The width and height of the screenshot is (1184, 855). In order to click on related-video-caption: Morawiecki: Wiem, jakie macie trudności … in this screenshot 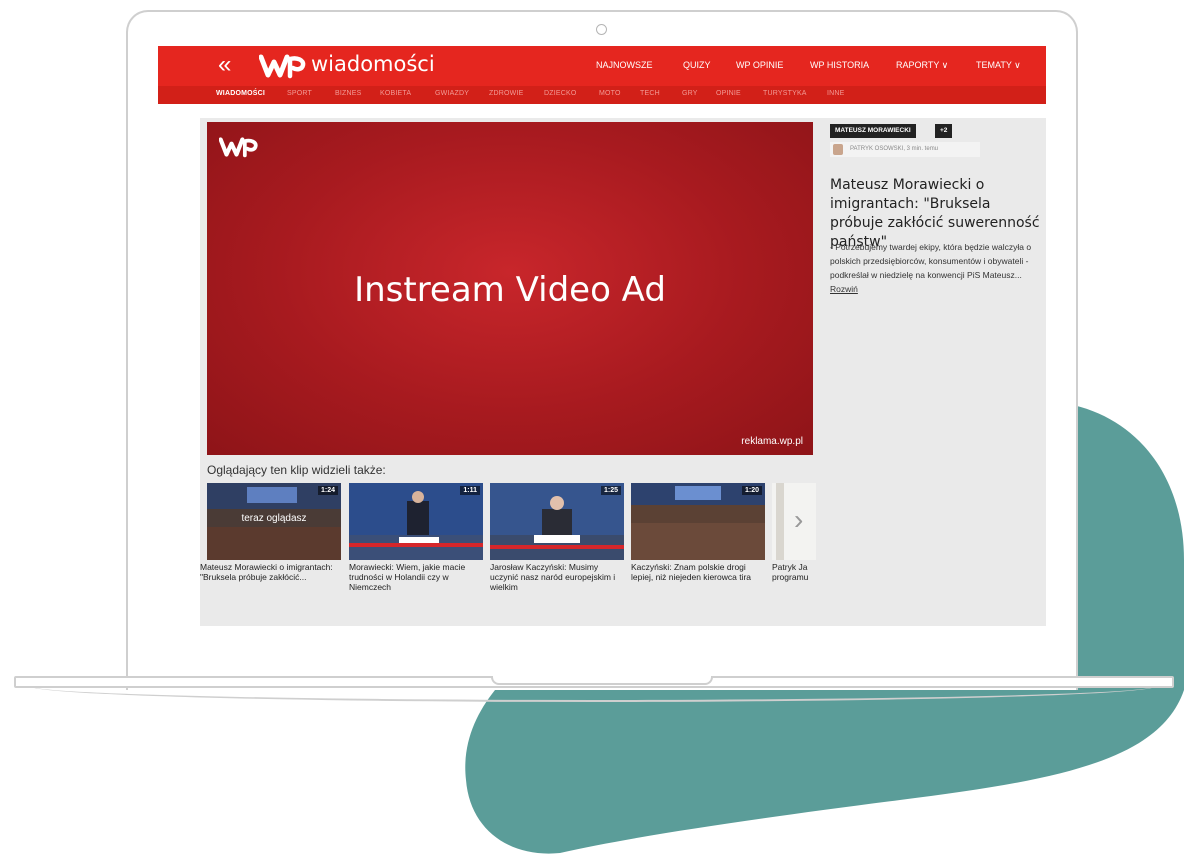, I will do `click(416, 577)`.